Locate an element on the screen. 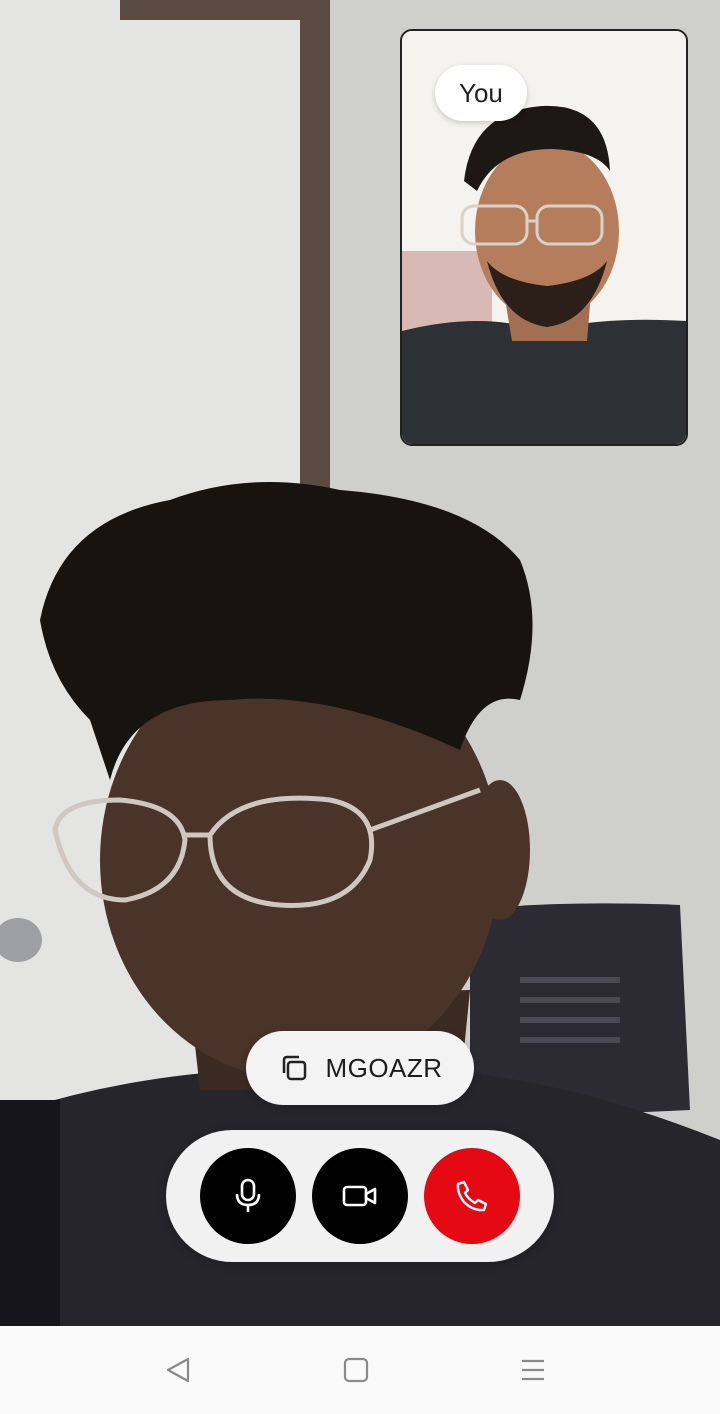 This screenshot has height=1414, width=720. end-call-button is located at coordinates (472, 1196).